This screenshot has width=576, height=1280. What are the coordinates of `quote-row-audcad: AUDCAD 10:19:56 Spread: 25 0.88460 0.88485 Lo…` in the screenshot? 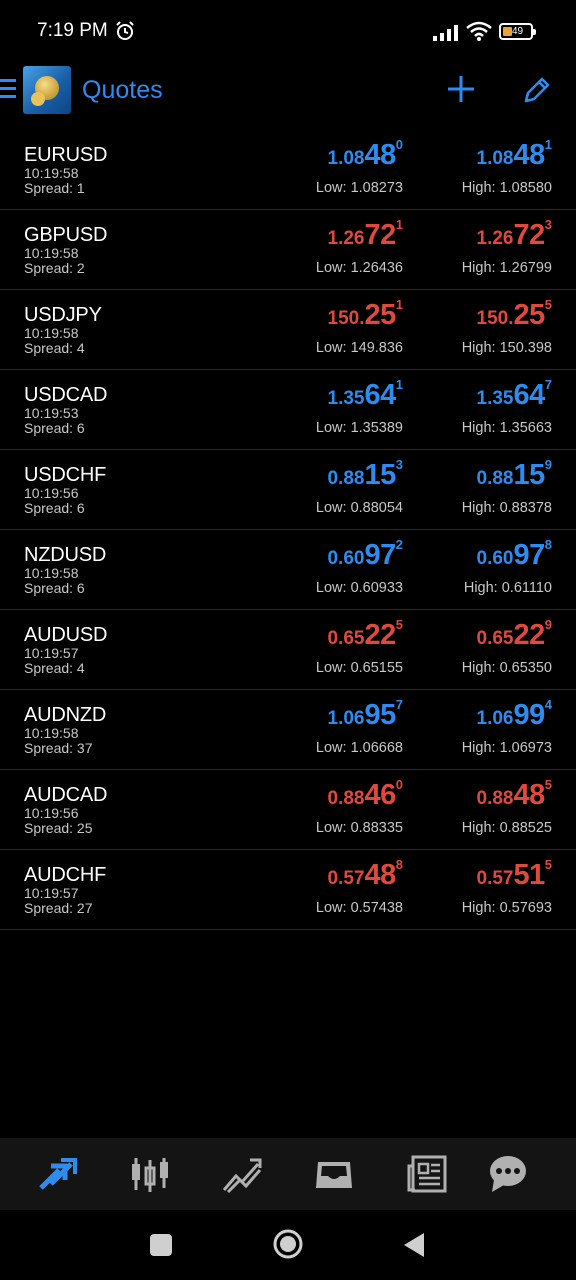 It's located at (288, 810).